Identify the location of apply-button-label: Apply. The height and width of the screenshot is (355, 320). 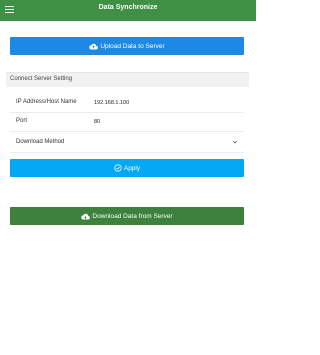
(132, 168).